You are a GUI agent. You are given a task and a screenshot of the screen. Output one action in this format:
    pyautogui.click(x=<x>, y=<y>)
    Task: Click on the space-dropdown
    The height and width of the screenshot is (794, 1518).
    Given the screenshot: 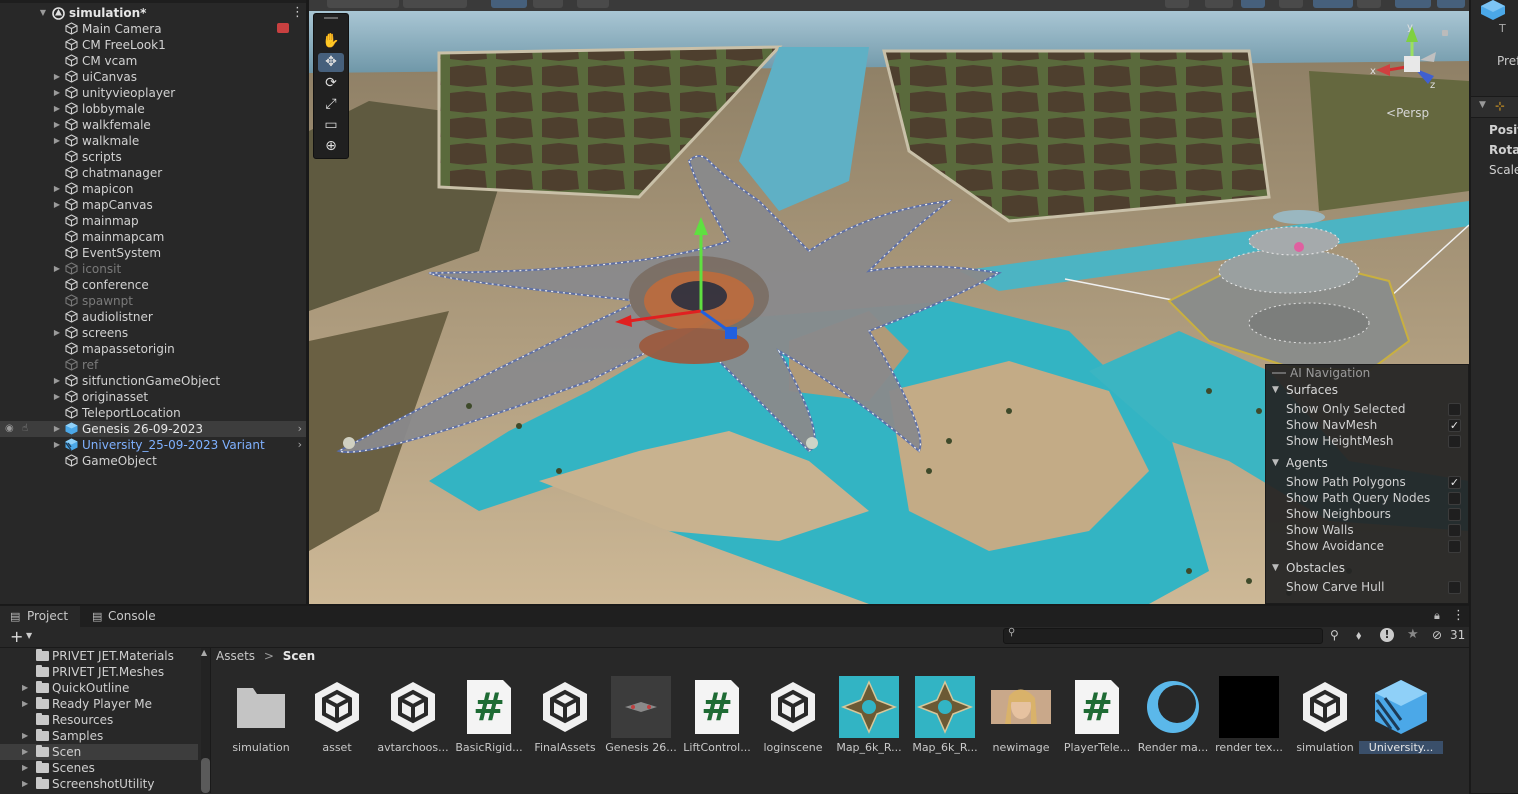 What is the action you would take?
    pyautogui.click(x=435, y=4)
    